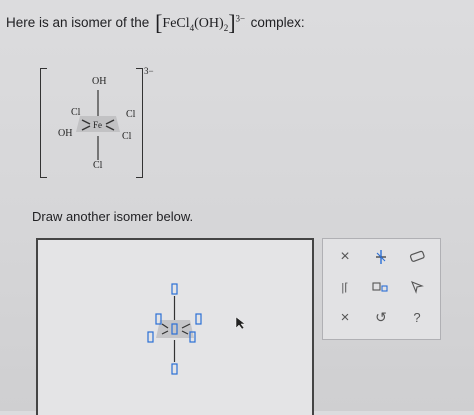 This screenshot has width=474, height=415. I want to click on select-arrow-icon, so click(417, 287).